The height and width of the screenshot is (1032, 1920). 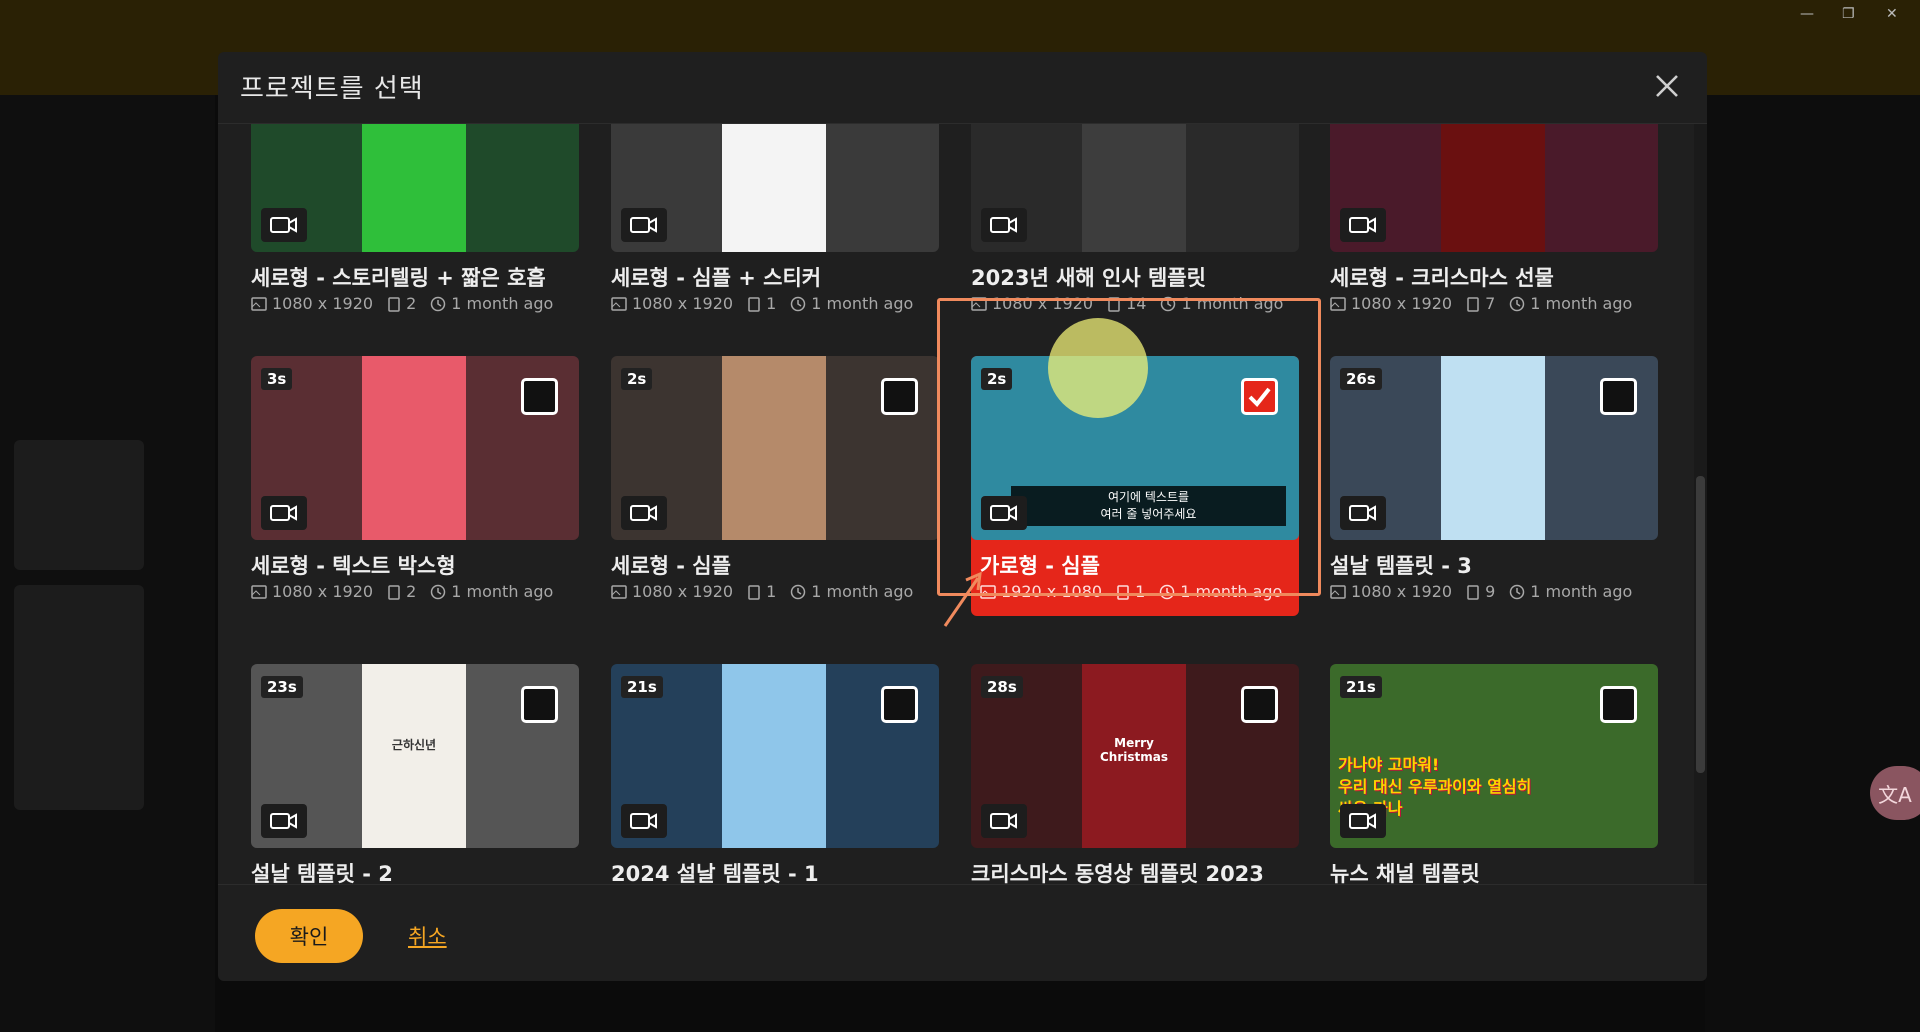 What do you see at coordinates (1480, 303) in the screenshot?
I see `page-count: 7` at bounding box center [1480, 303].